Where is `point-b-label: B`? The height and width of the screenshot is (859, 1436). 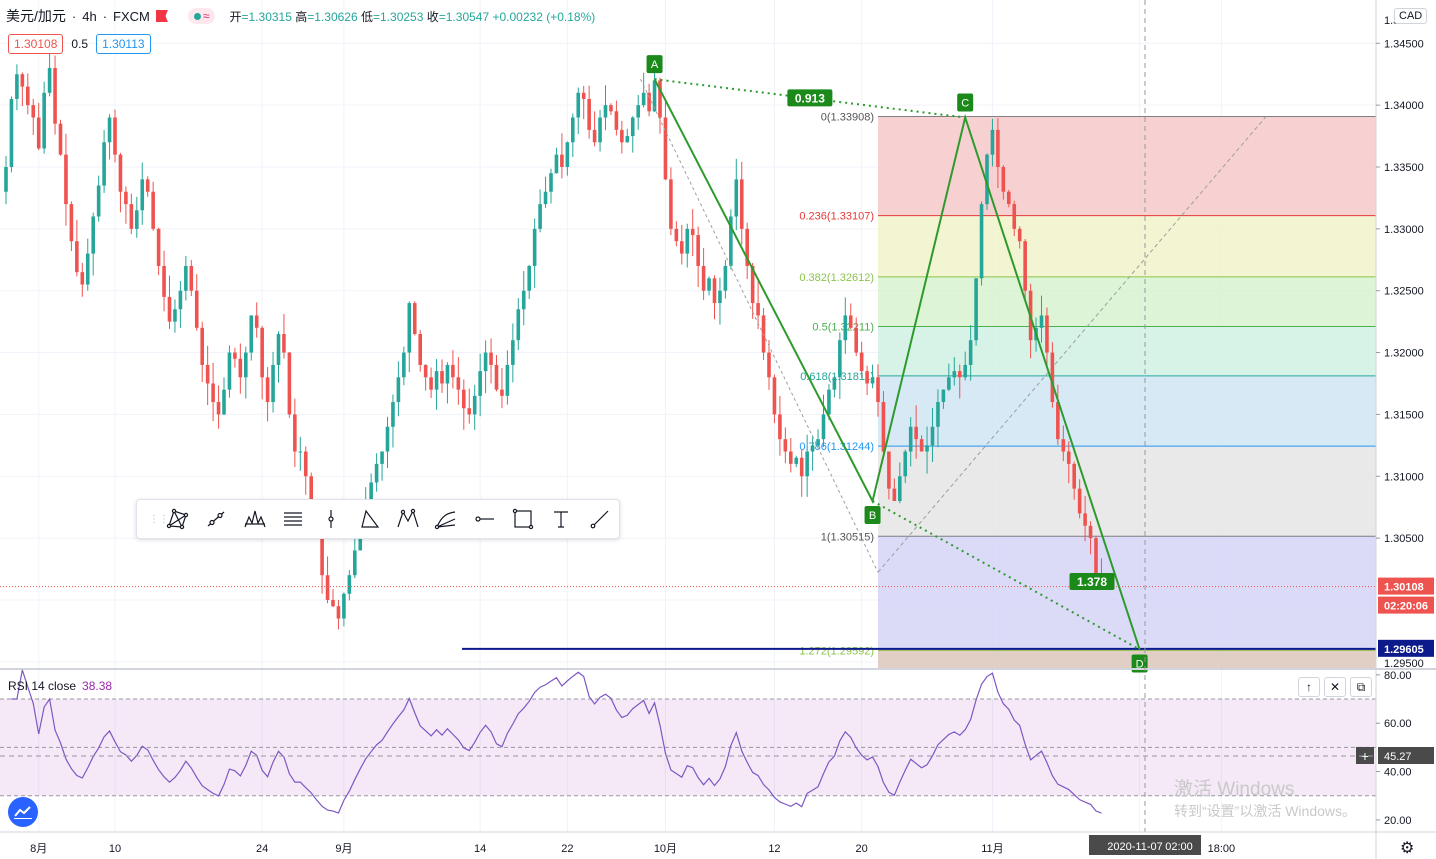 point-b-label: B is located at coordinates (872, 516).